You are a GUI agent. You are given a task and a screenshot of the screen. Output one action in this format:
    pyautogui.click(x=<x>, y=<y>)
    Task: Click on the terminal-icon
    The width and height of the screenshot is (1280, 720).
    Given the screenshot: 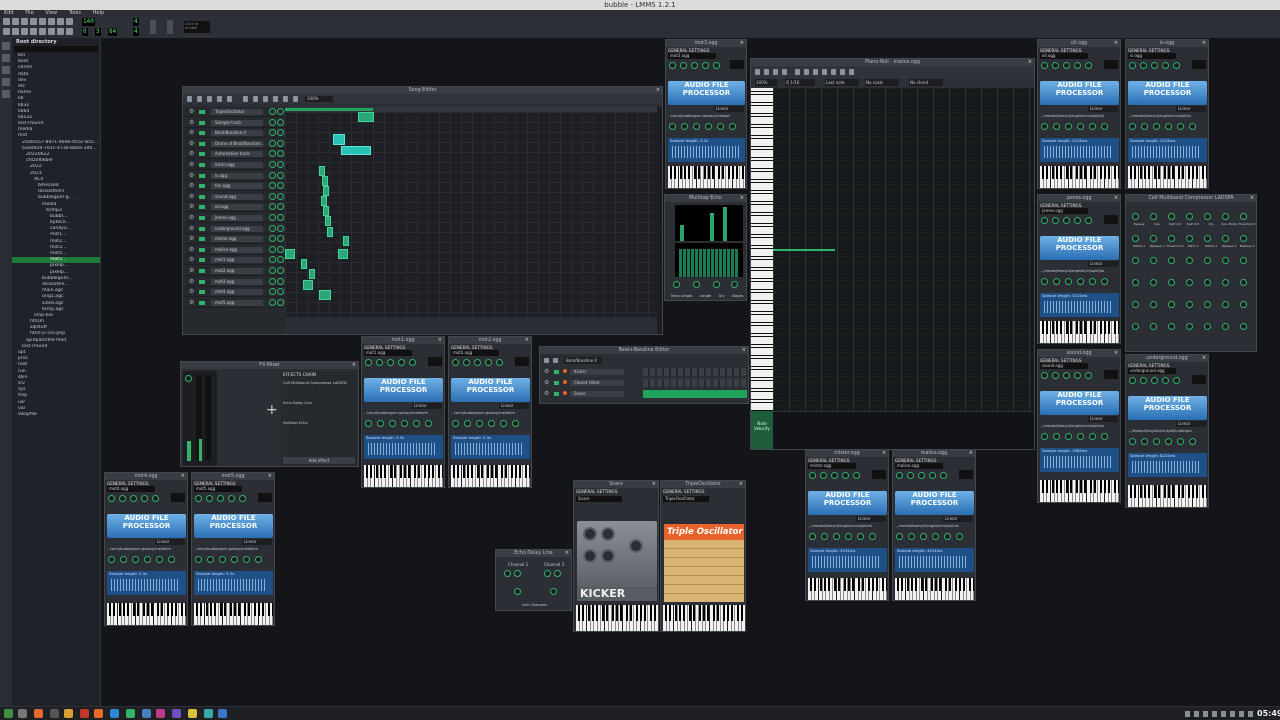 What is the action you would take?
    pyautogui.click(x=54, y=713)
    